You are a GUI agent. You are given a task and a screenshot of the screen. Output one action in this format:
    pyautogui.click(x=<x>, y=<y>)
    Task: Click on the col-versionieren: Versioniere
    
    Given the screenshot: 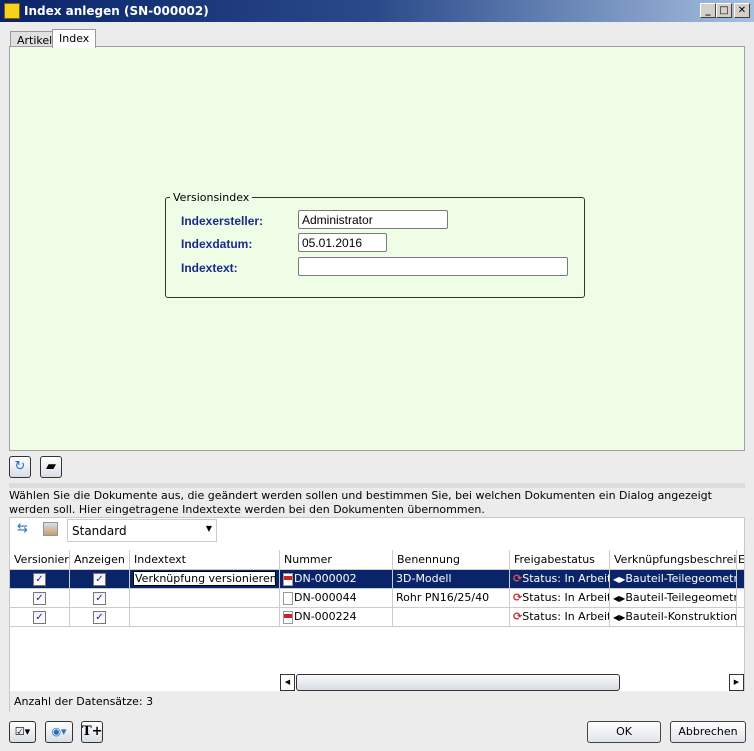 What is the action you would take?
    pyautogui.click(x=40, y=560)
    